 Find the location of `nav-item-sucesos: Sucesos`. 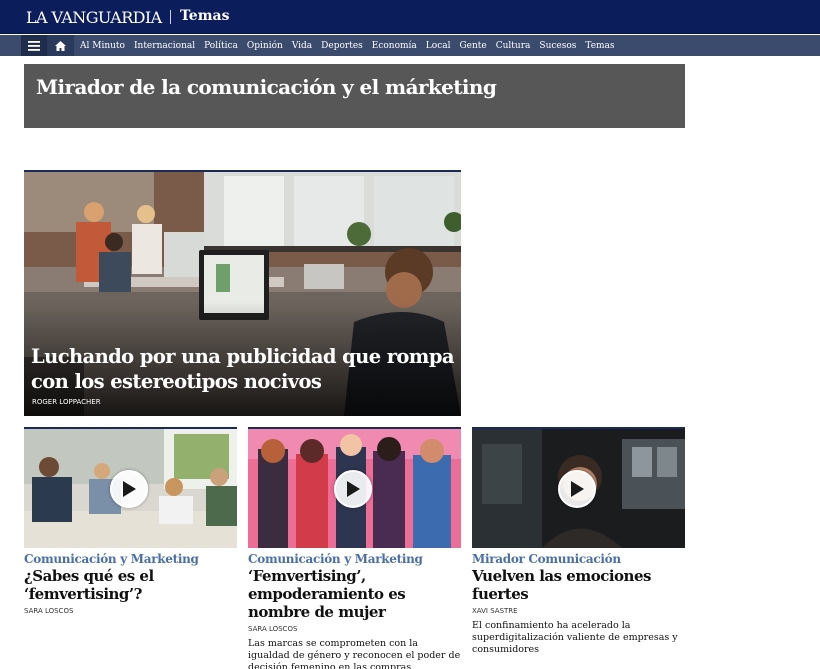

nav-item-sucesos: Sucesos is located at coordinates (557, 46).